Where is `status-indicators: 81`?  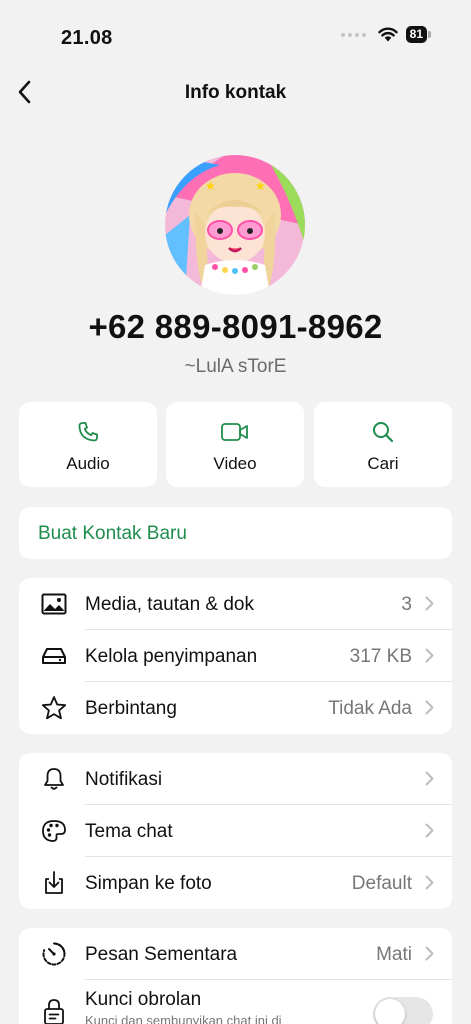 status-indicators: 81 is located at coordinates (385, 34).